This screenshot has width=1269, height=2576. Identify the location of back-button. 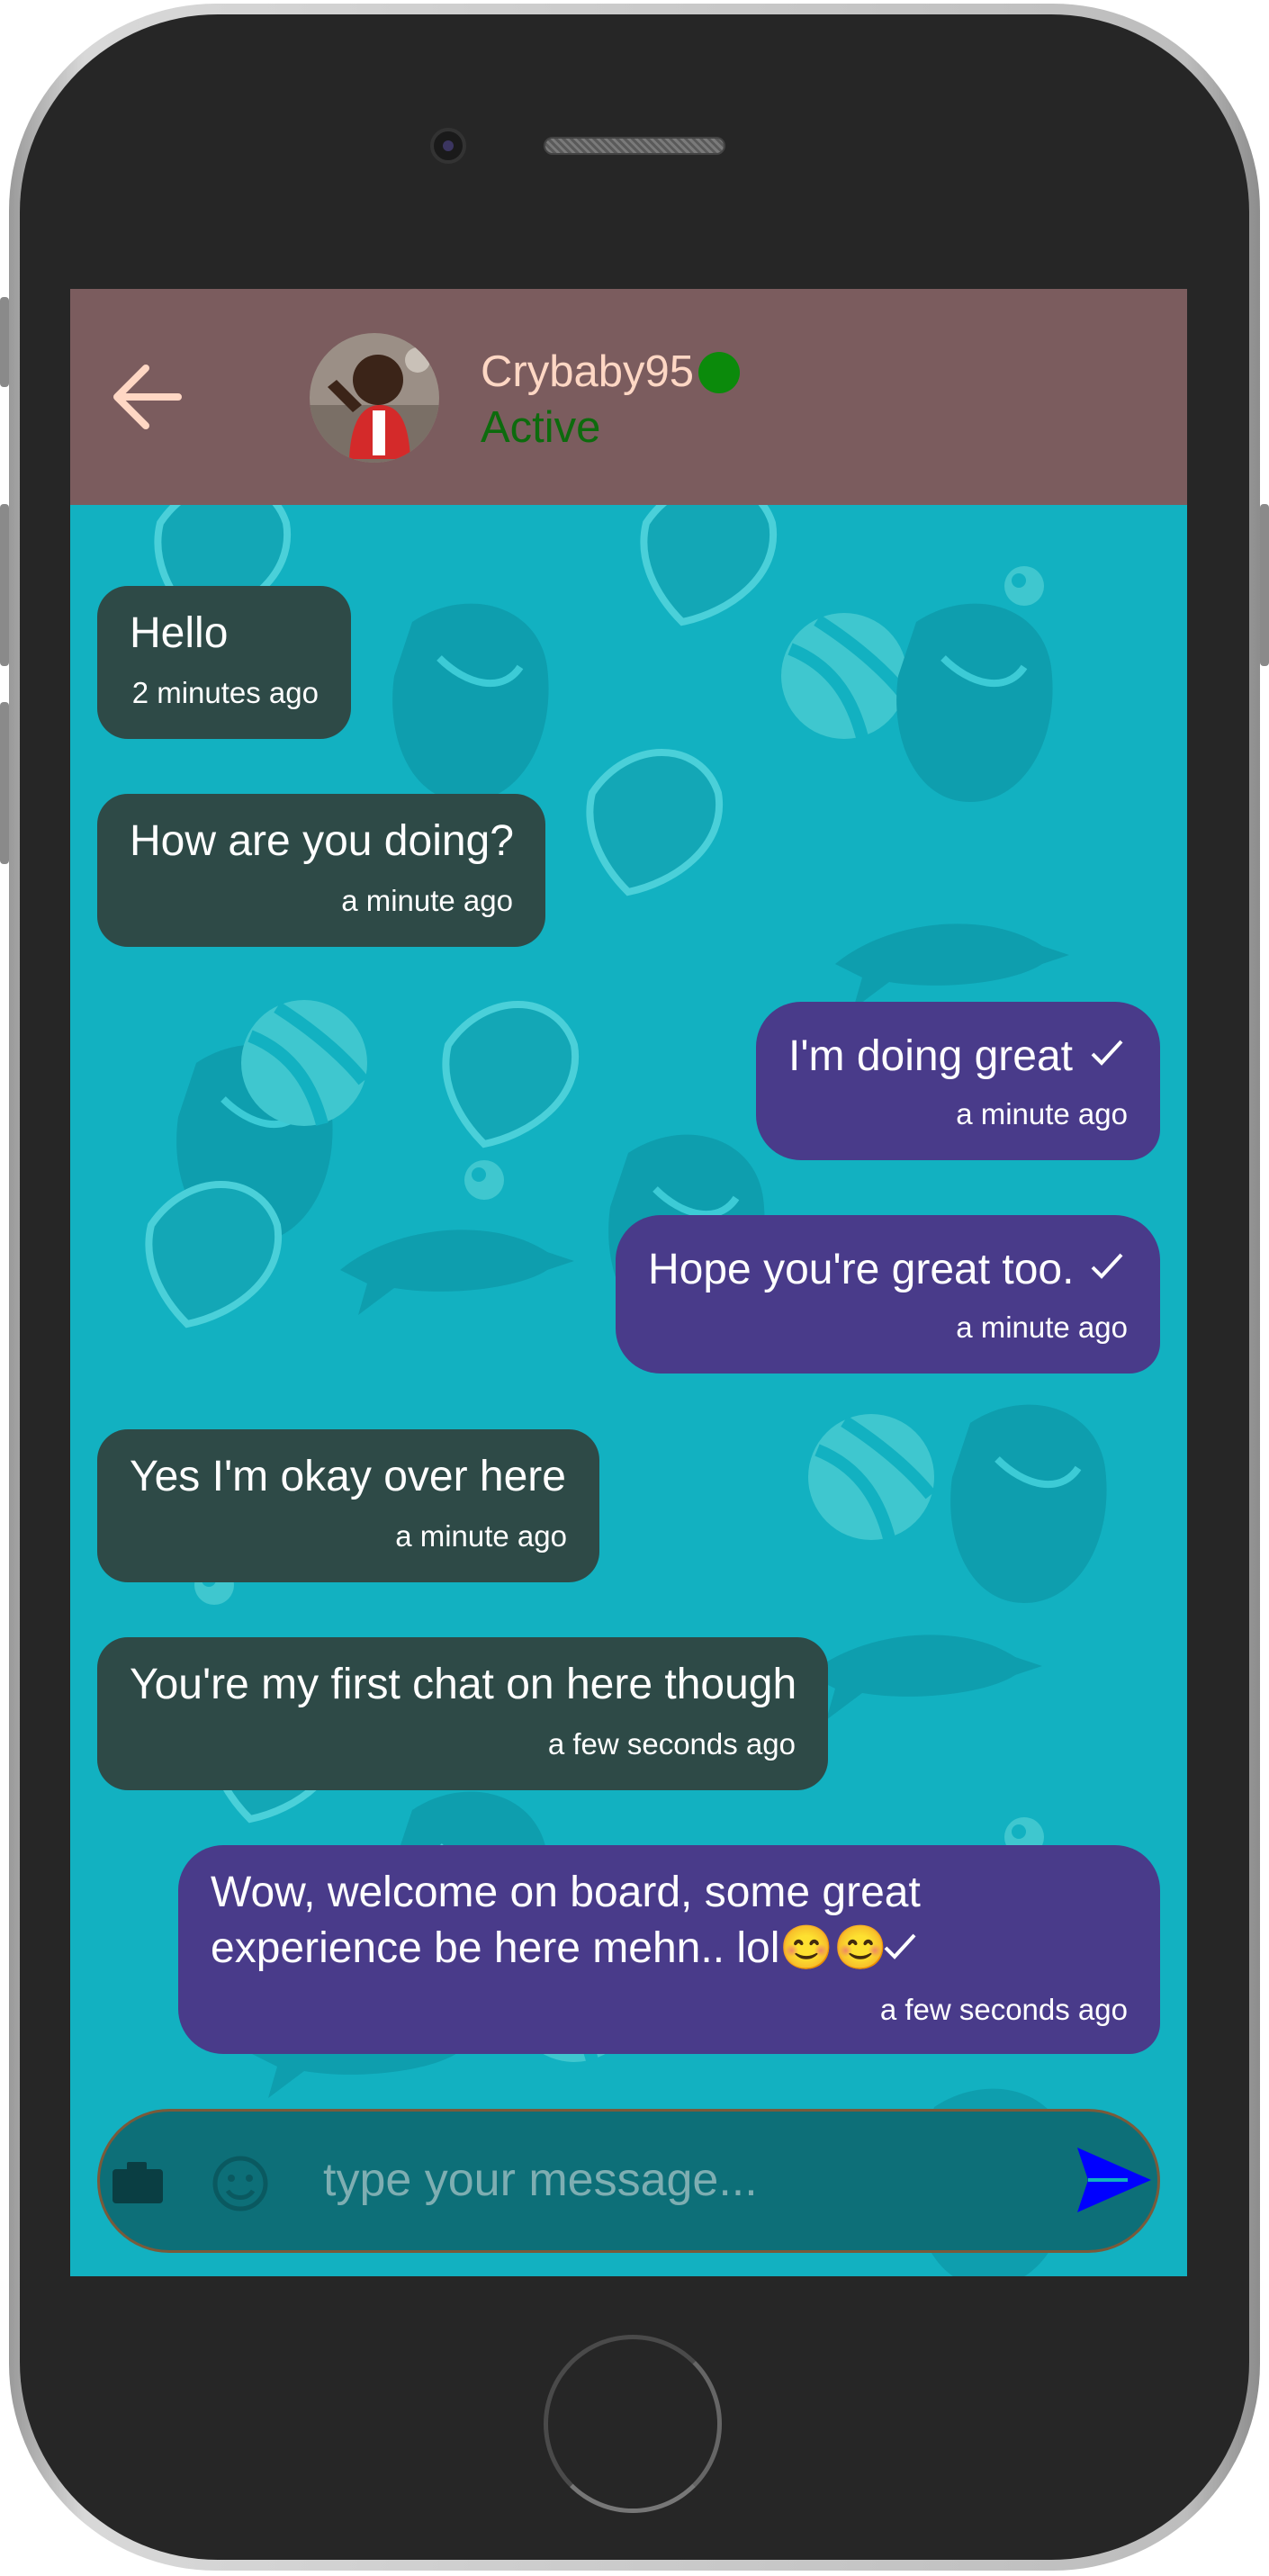
(148, 397).